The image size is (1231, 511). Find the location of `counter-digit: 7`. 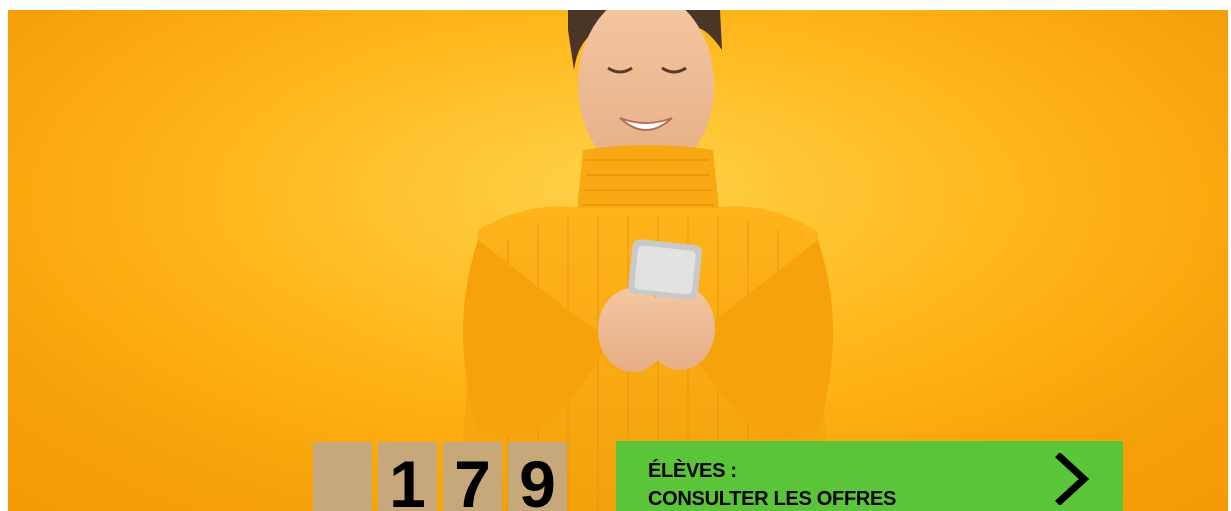

counter-digit: 7 is located at coordinates (472, 476).